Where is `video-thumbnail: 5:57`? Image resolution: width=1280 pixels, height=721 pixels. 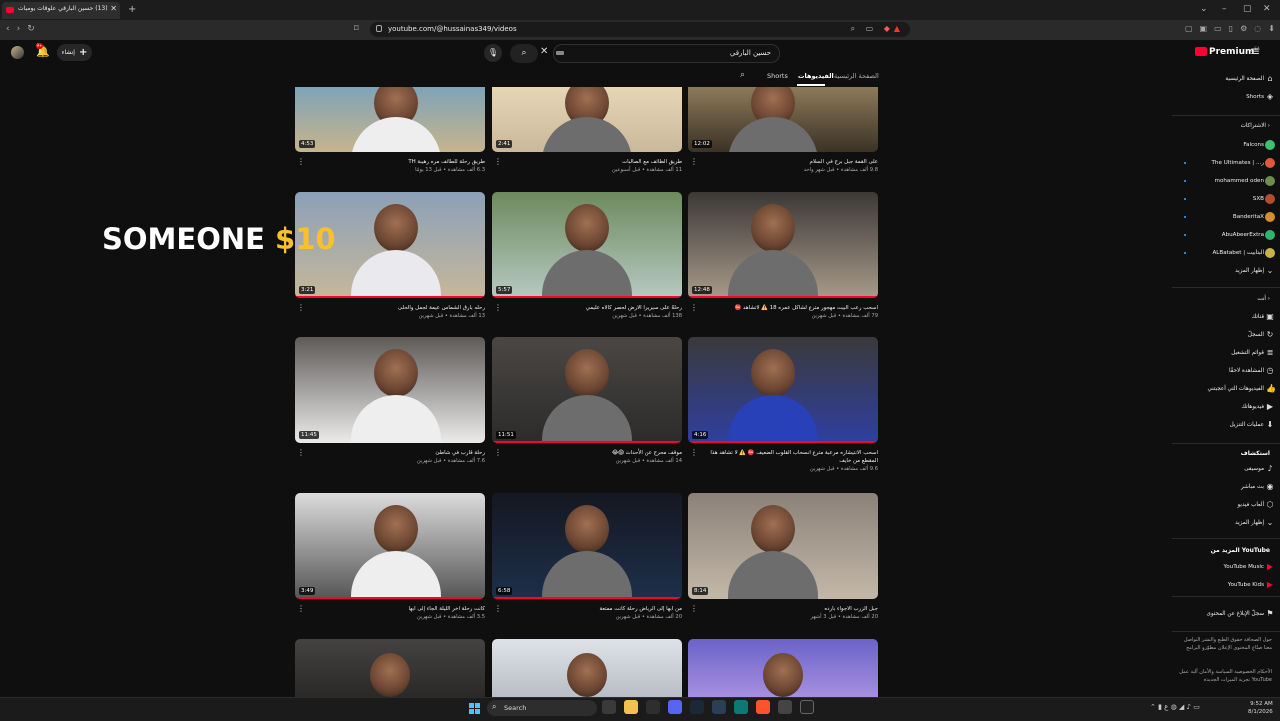
video-thumbnail: 5:57 is located at coordinates (587, 245).